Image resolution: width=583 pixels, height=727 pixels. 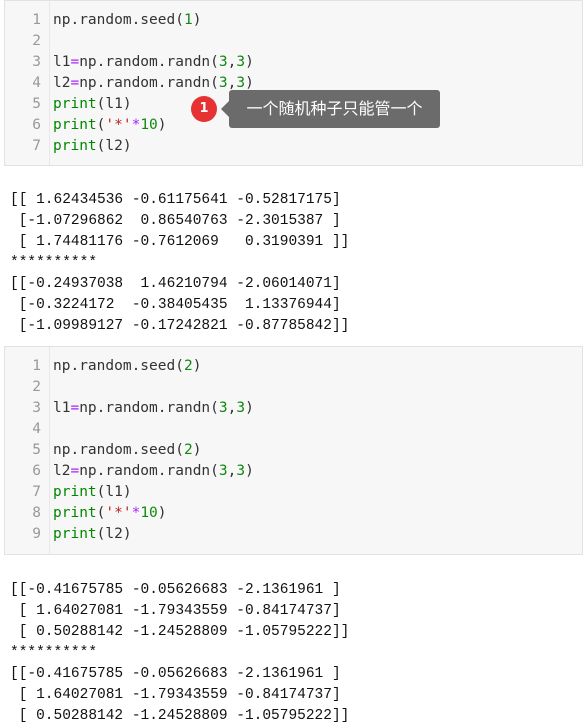 What do you see at coordinates (36, 513) in the screenshot?
I see `line-number: 8` at bounding box center [36, 513].